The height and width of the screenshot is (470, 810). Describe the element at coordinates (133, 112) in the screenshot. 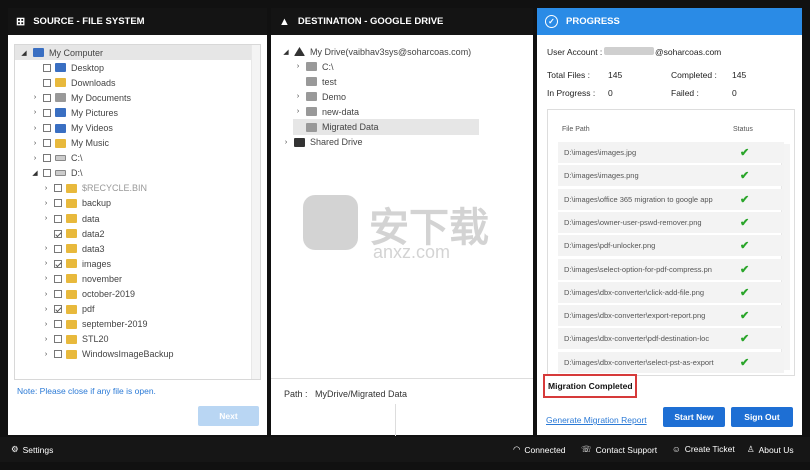

I see `source-tree-item: › My Pictures` at that location.